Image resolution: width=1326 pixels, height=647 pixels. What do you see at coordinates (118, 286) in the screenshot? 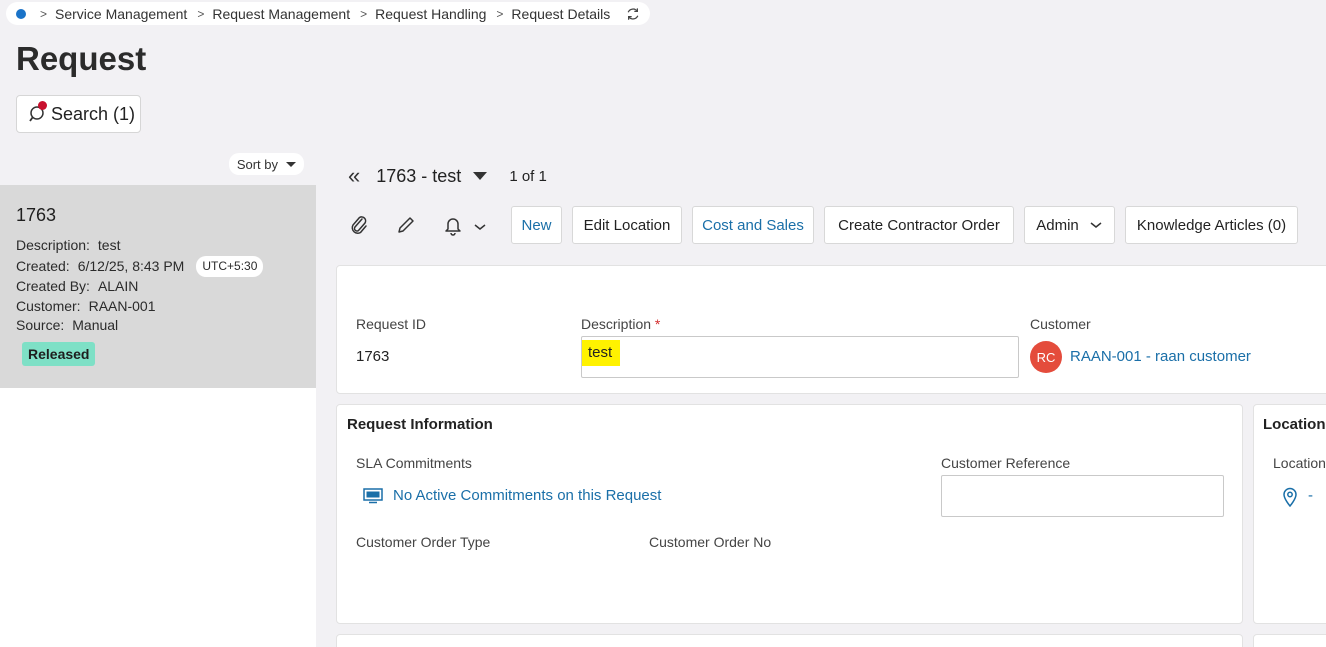
I see `card-created-by-value: ALAIN` at bounding box center [118, 286].